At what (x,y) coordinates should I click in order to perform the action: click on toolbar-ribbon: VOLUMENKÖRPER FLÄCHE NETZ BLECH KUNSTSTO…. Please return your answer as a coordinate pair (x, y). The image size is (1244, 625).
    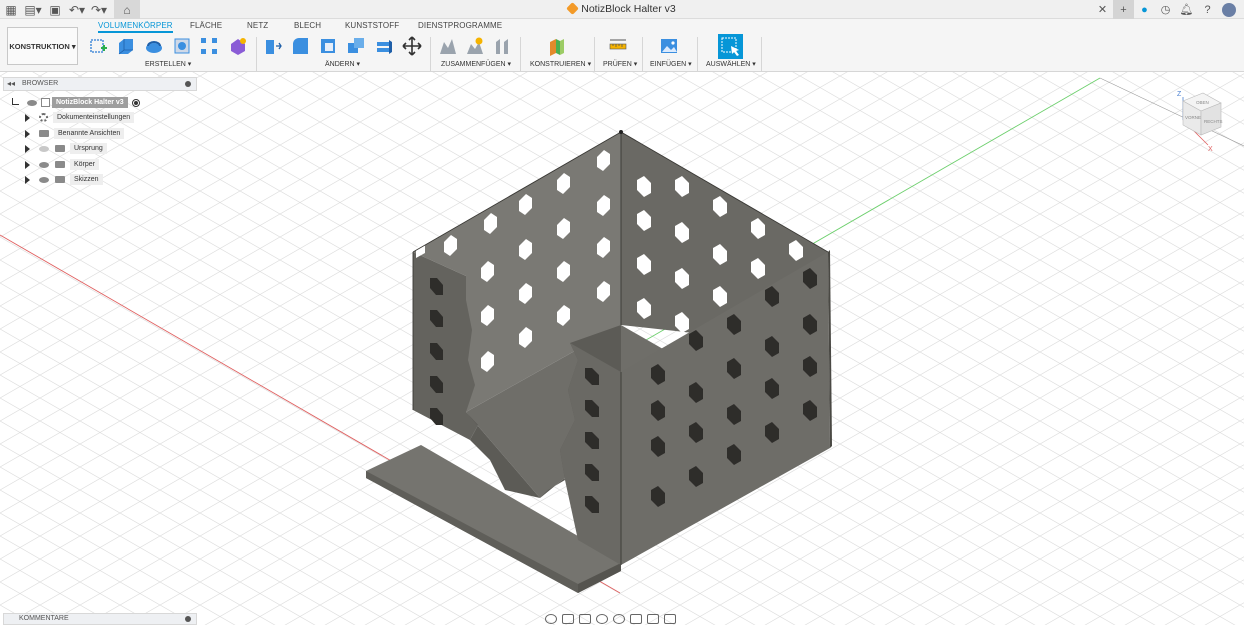
    Looking at the image, I should click on (622, 45).